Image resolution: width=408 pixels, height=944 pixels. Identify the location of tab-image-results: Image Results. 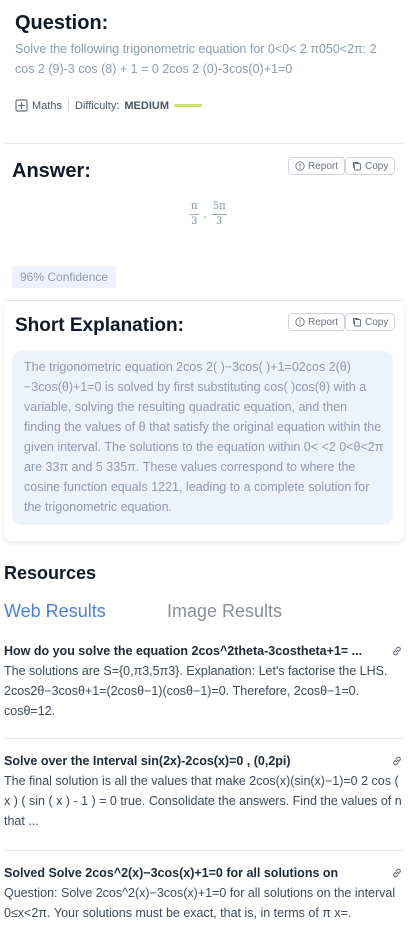
(224, 611).